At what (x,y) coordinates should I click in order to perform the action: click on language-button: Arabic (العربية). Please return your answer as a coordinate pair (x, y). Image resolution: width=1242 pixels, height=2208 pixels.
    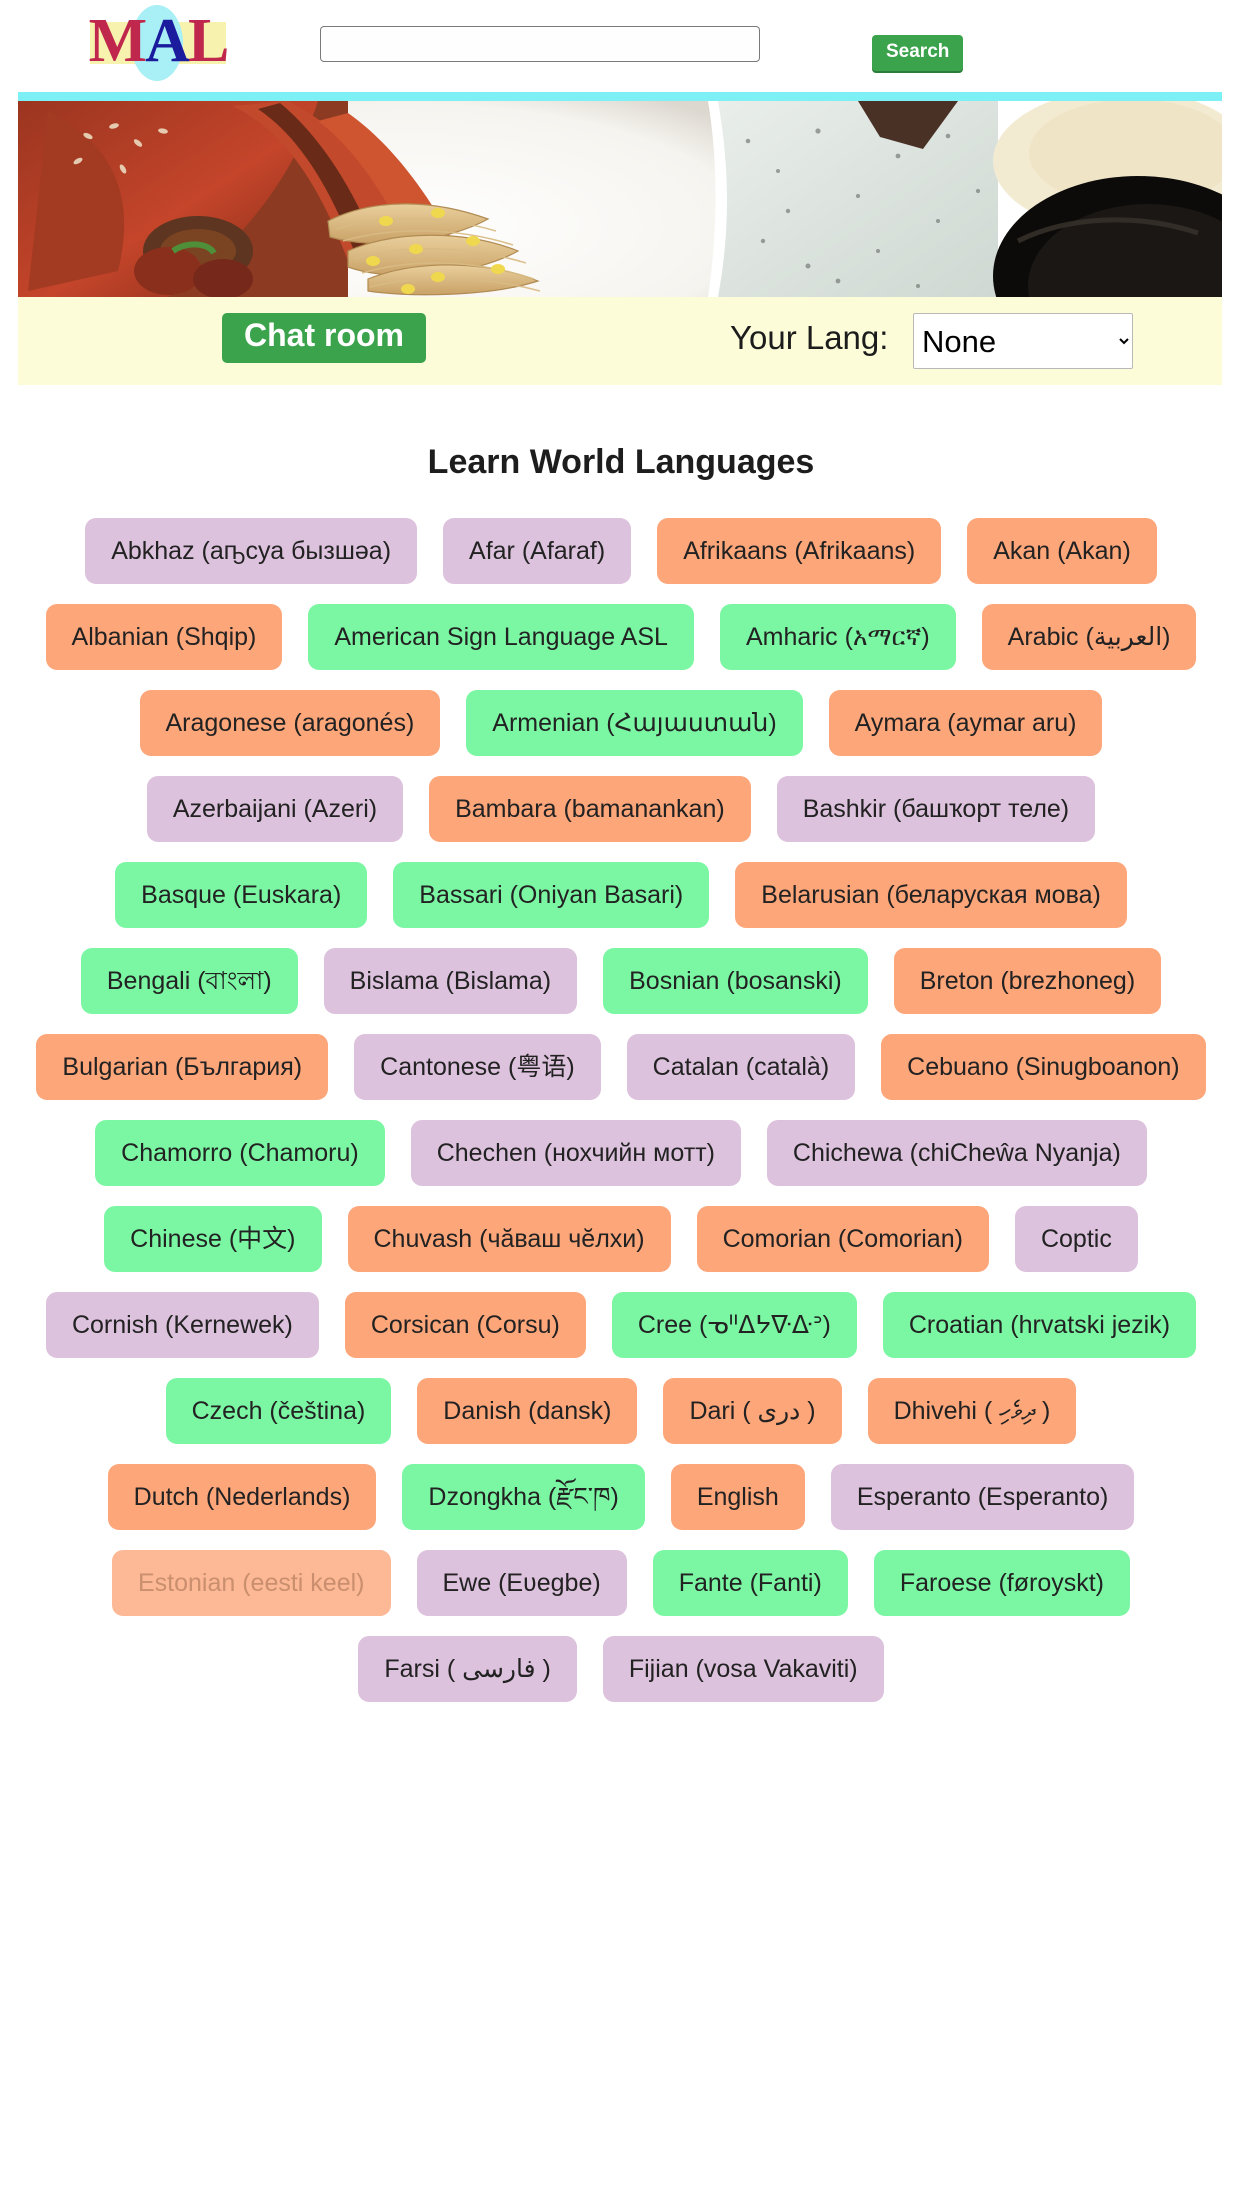
    Looking at the image, I should click on (1089, 637).